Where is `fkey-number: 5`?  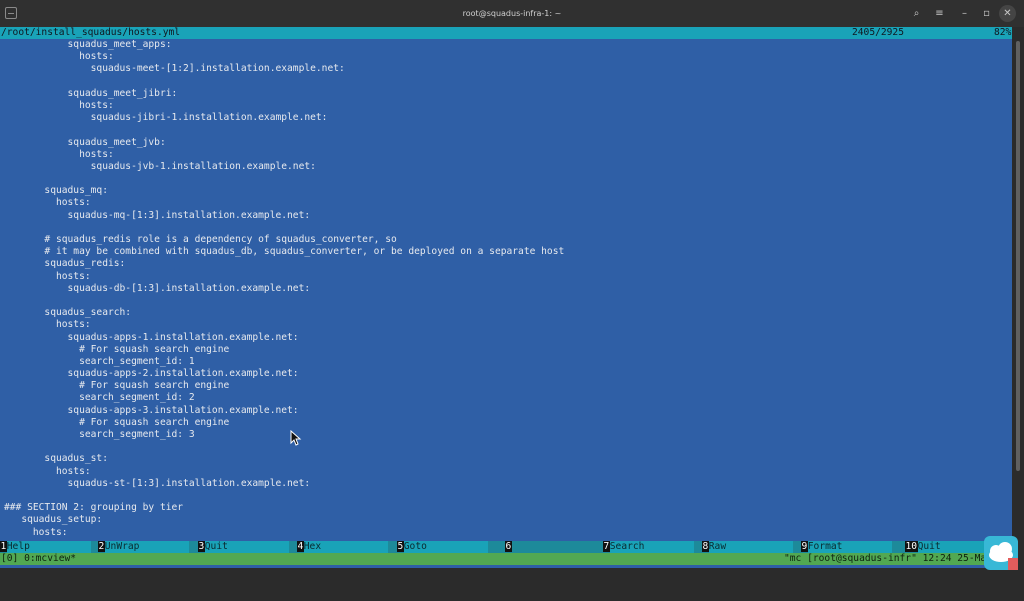 fkey-number: 5 is located at coordinates (400, 546).